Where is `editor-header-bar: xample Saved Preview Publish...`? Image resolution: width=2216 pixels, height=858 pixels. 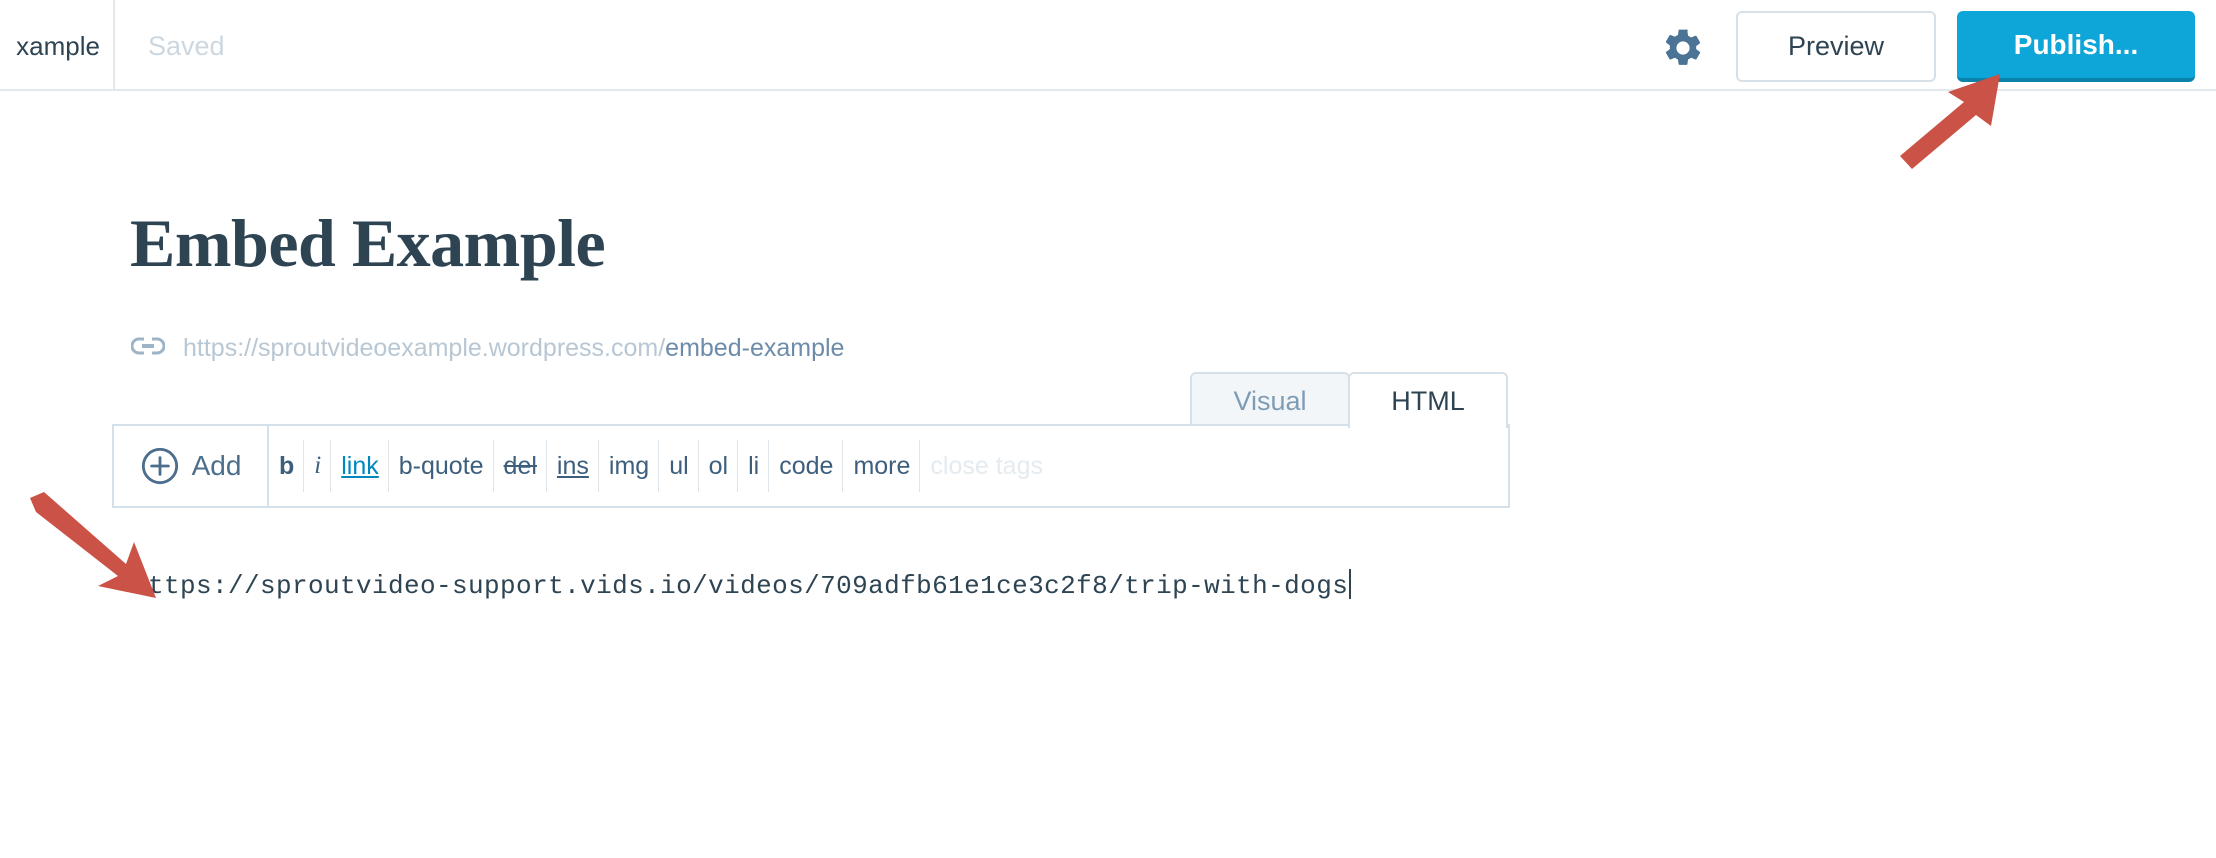 editor-header-bar: xample Saved Preview Publish... is located at coordinates (1108, 45).